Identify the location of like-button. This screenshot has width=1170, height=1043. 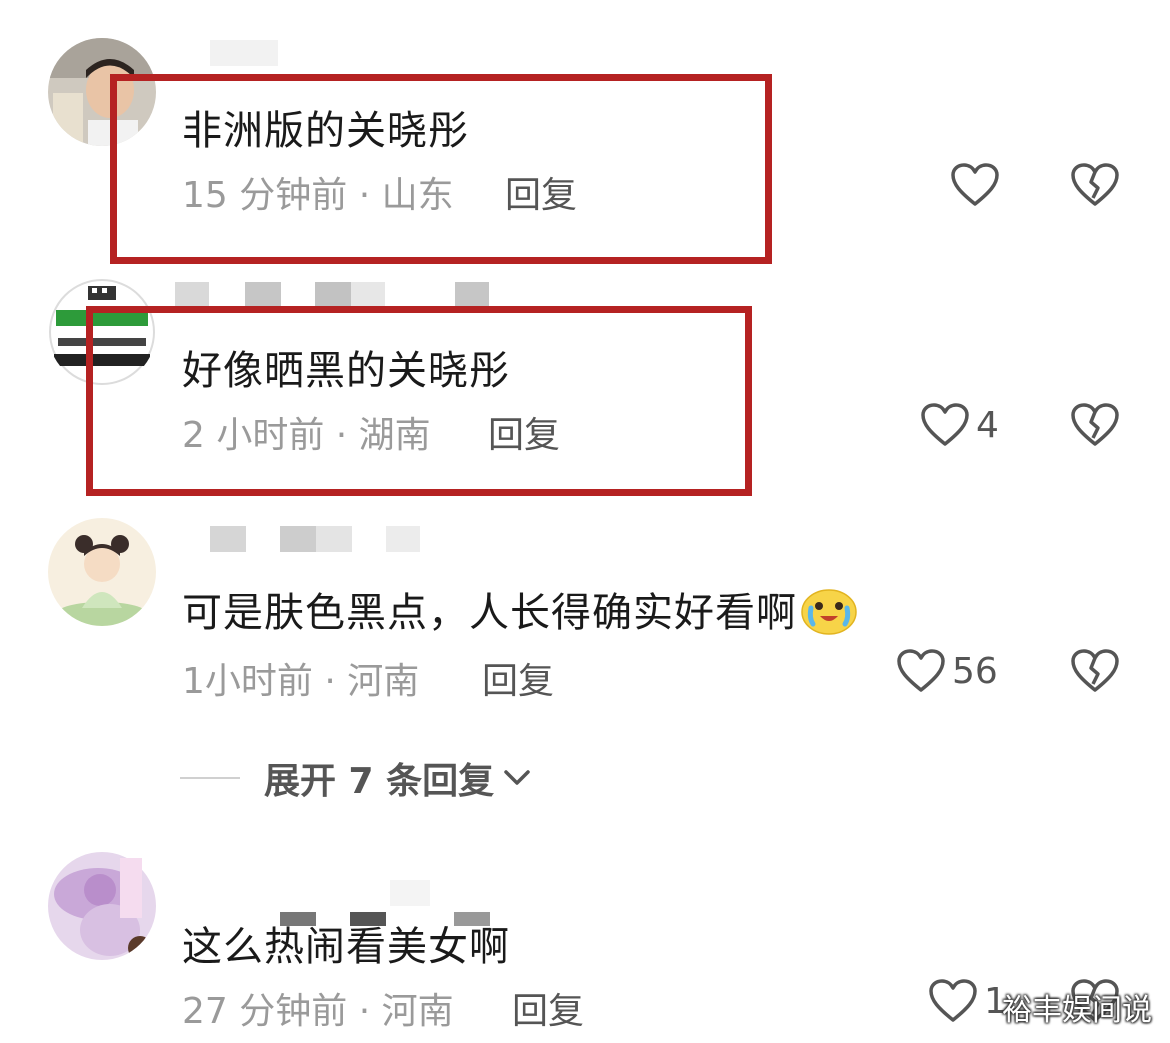
(975, 185).